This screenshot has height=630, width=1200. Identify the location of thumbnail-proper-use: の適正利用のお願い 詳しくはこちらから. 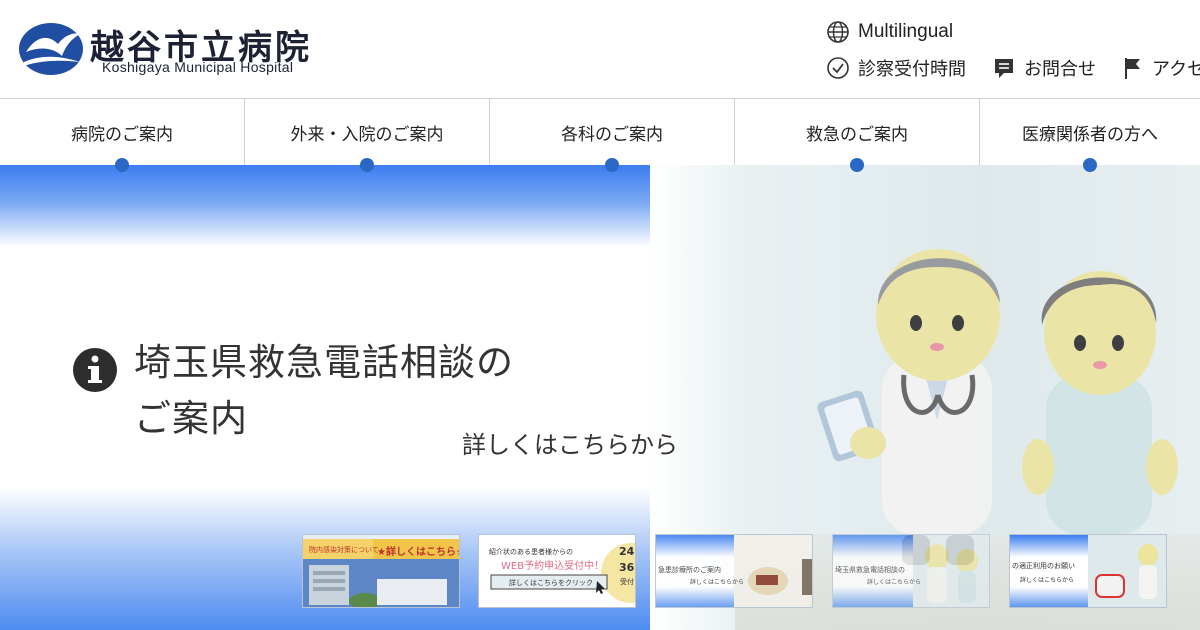
(1088, 571).